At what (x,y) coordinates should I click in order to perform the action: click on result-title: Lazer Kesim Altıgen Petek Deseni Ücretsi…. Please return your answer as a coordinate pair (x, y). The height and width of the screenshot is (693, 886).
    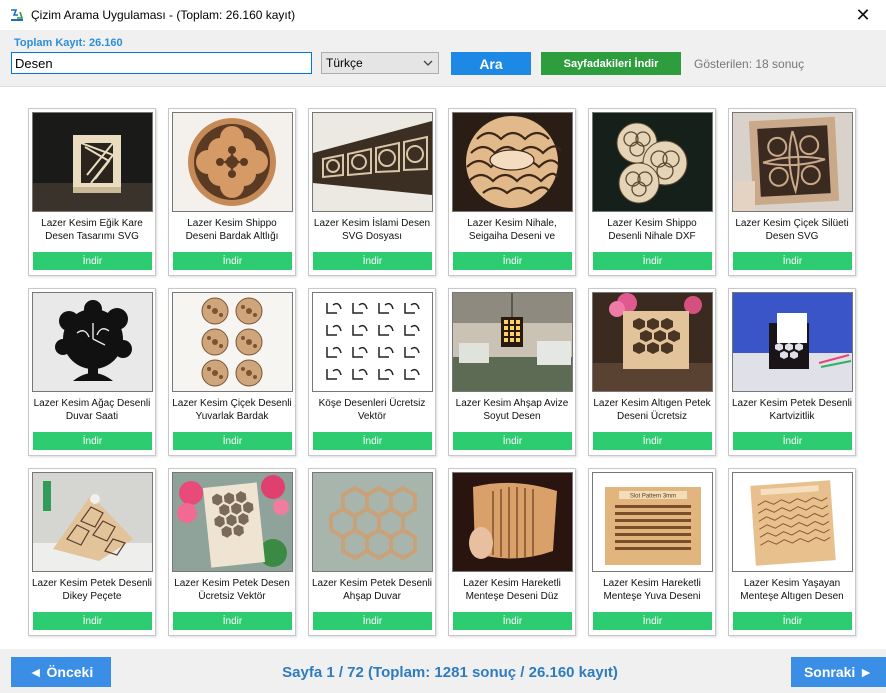
    Looking at the image, I should click on (652, 410).